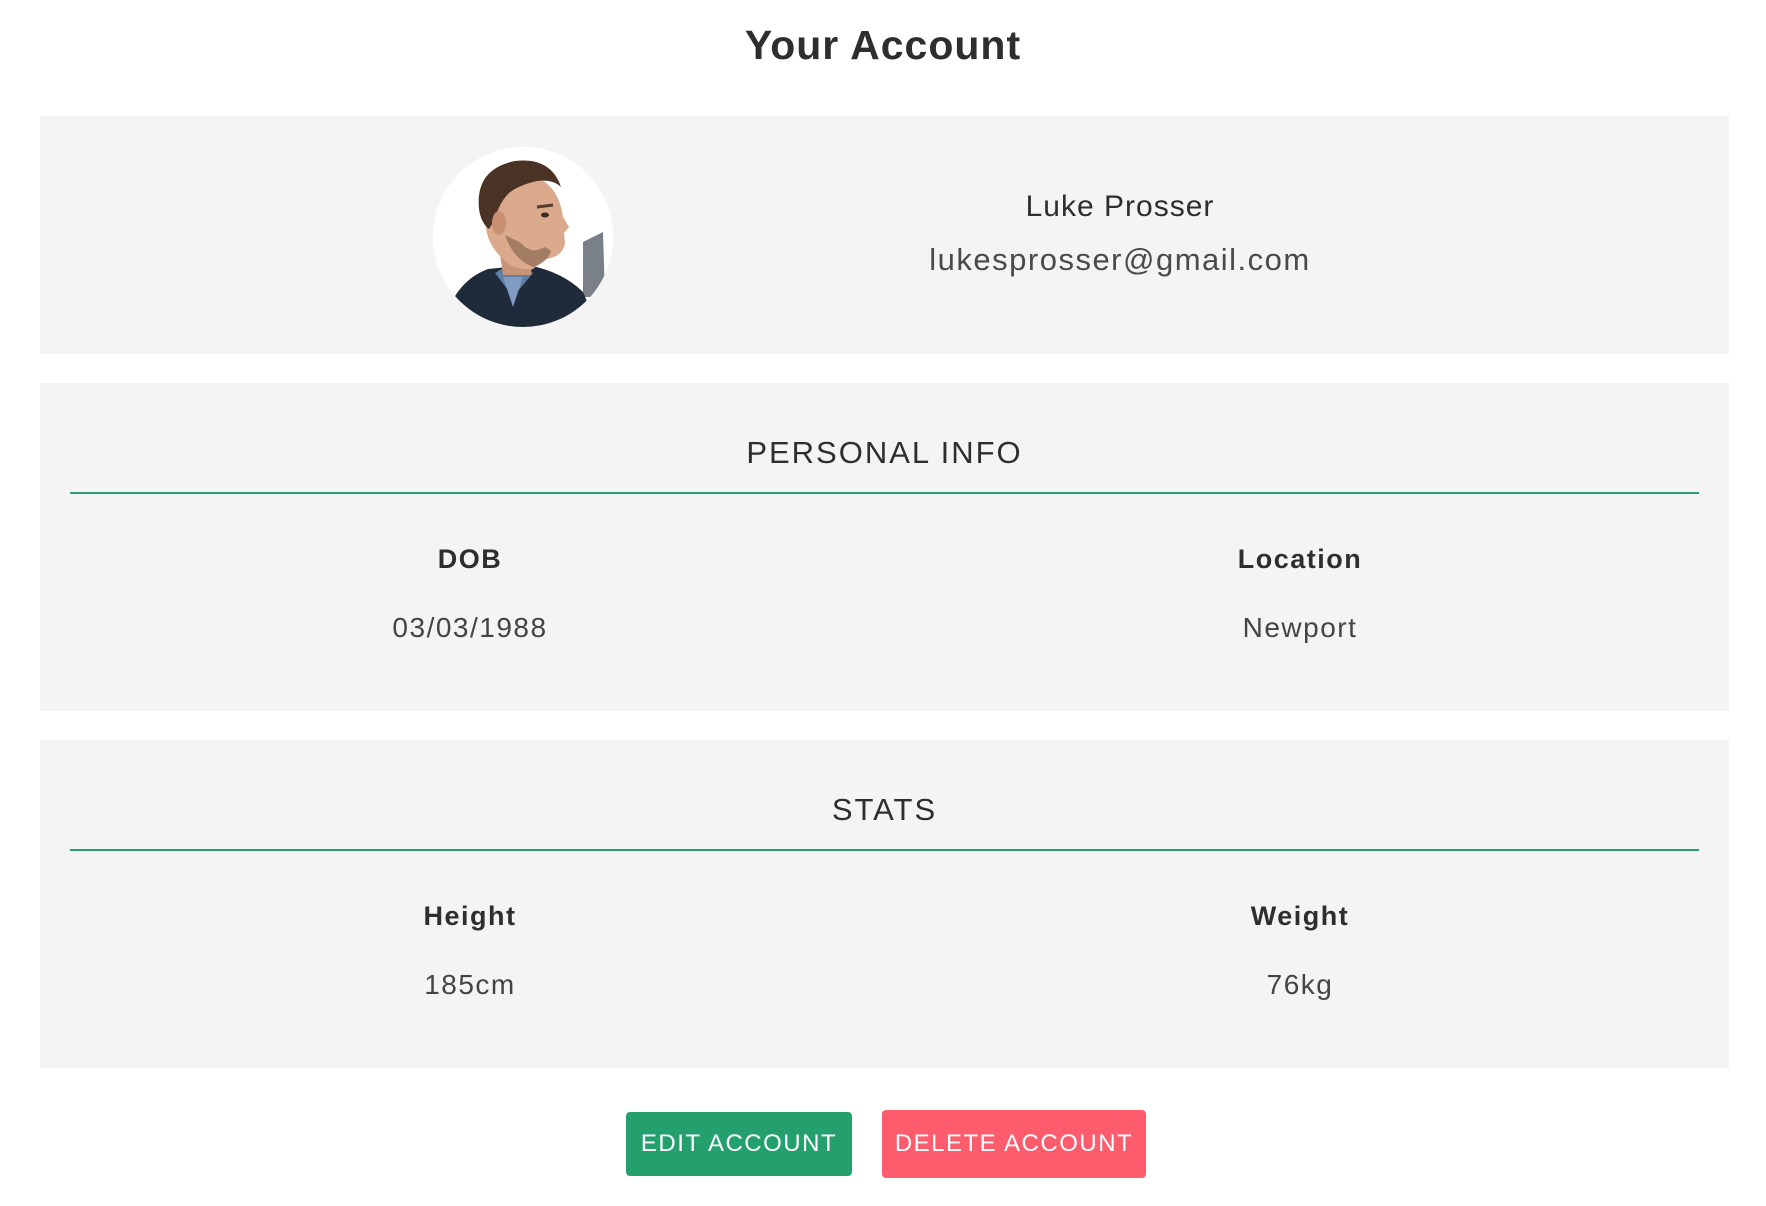  What do you see at coordinates (470, 627) in the screenshot?
I see `dob-value: 03/03/1988` at bounding box center [470, 627].